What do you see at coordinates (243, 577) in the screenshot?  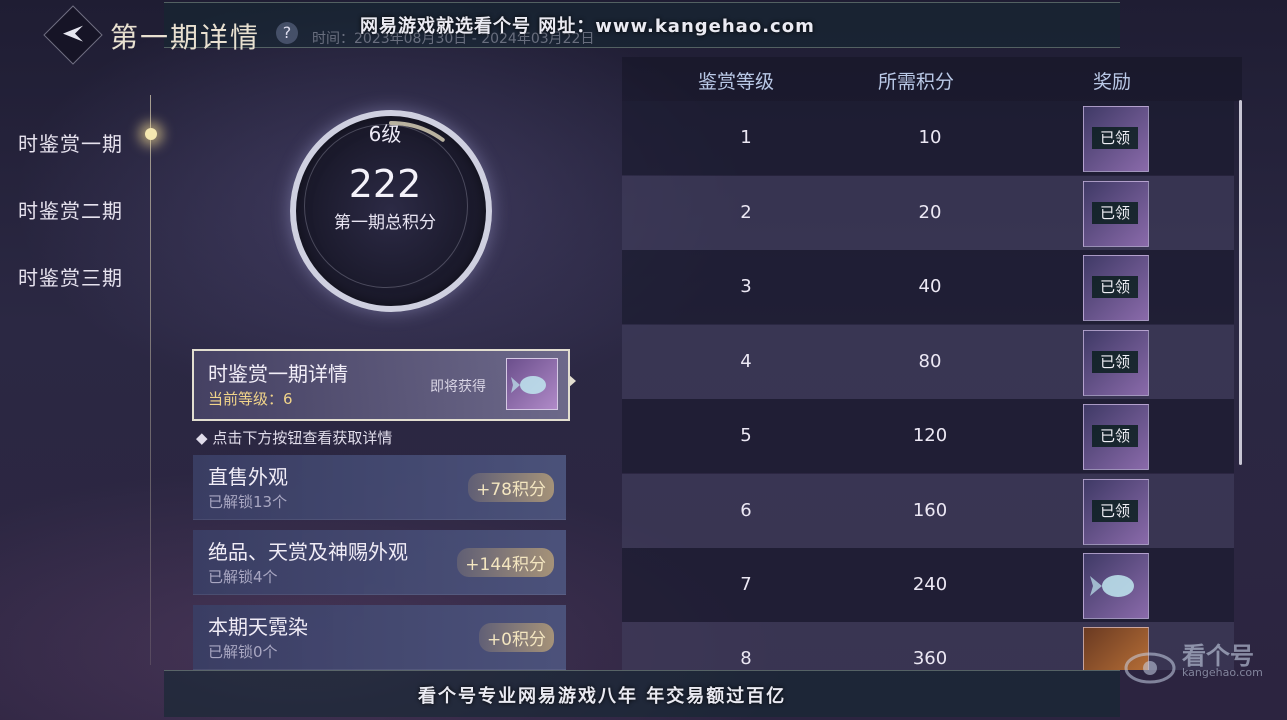 I see `category-unlocked: 已解锁4个` at bounding box center [243, 577].